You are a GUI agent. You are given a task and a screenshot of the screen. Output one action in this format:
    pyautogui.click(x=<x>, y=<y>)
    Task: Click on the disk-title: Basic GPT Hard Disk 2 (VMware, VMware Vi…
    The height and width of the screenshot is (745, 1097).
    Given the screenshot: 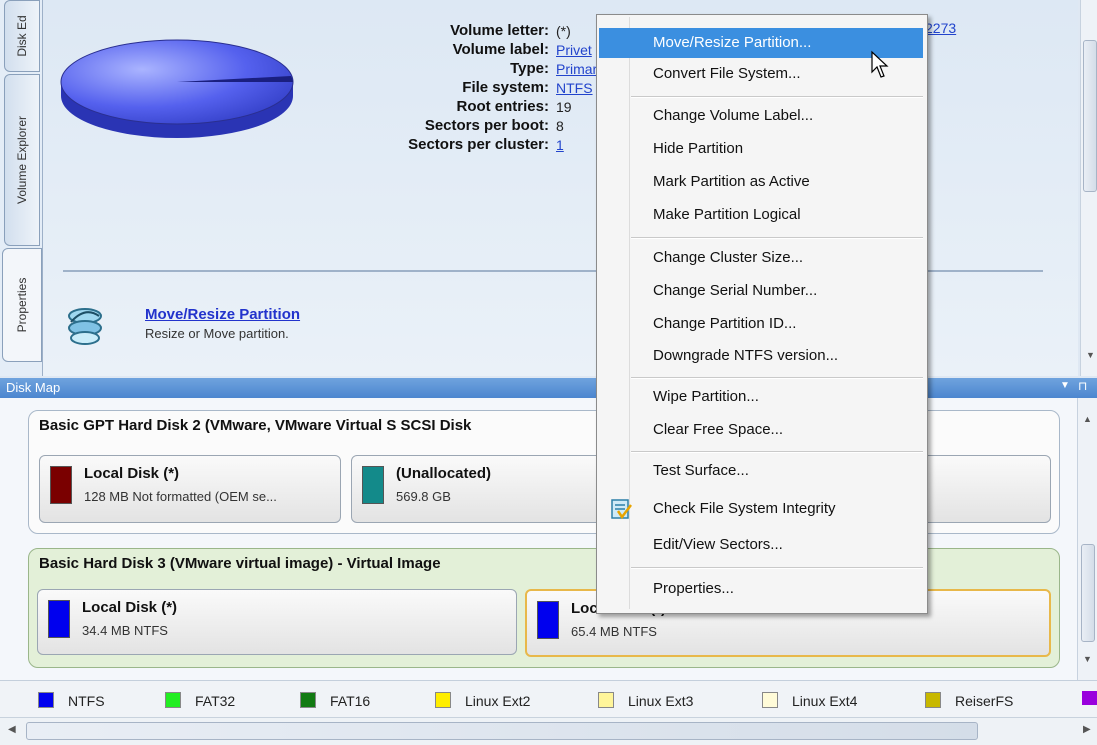 What is the action you would take?
    pyautogui.click(x=255, y=425)
    